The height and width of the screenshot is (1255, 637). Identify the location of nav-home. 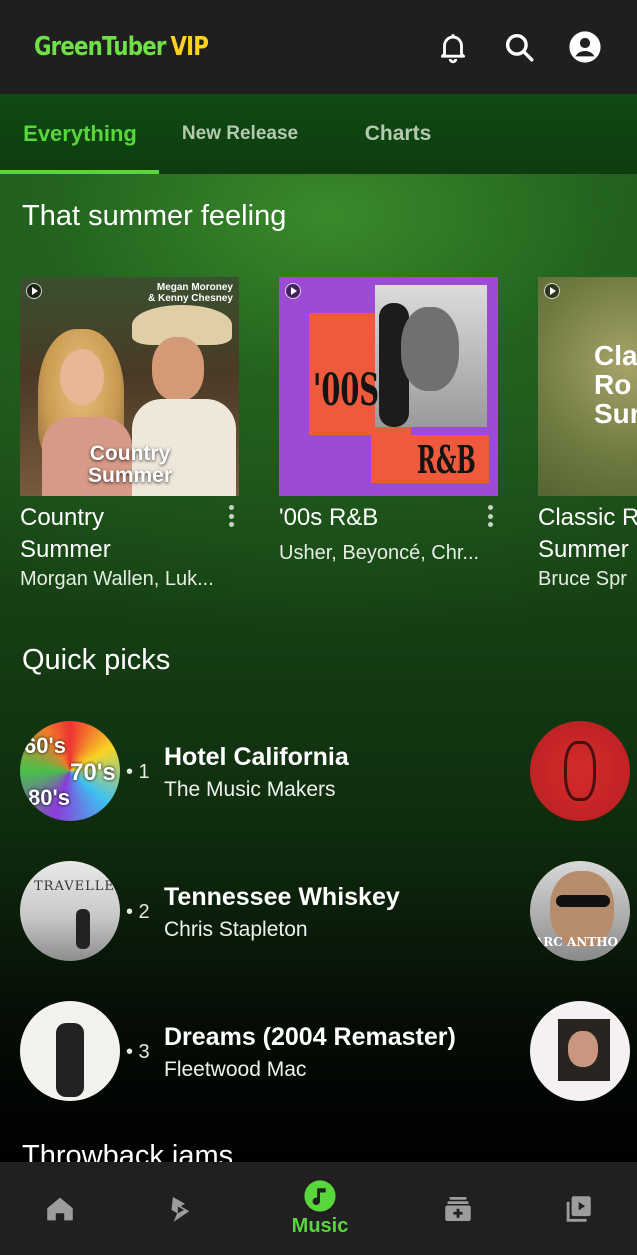
(60, 1208).